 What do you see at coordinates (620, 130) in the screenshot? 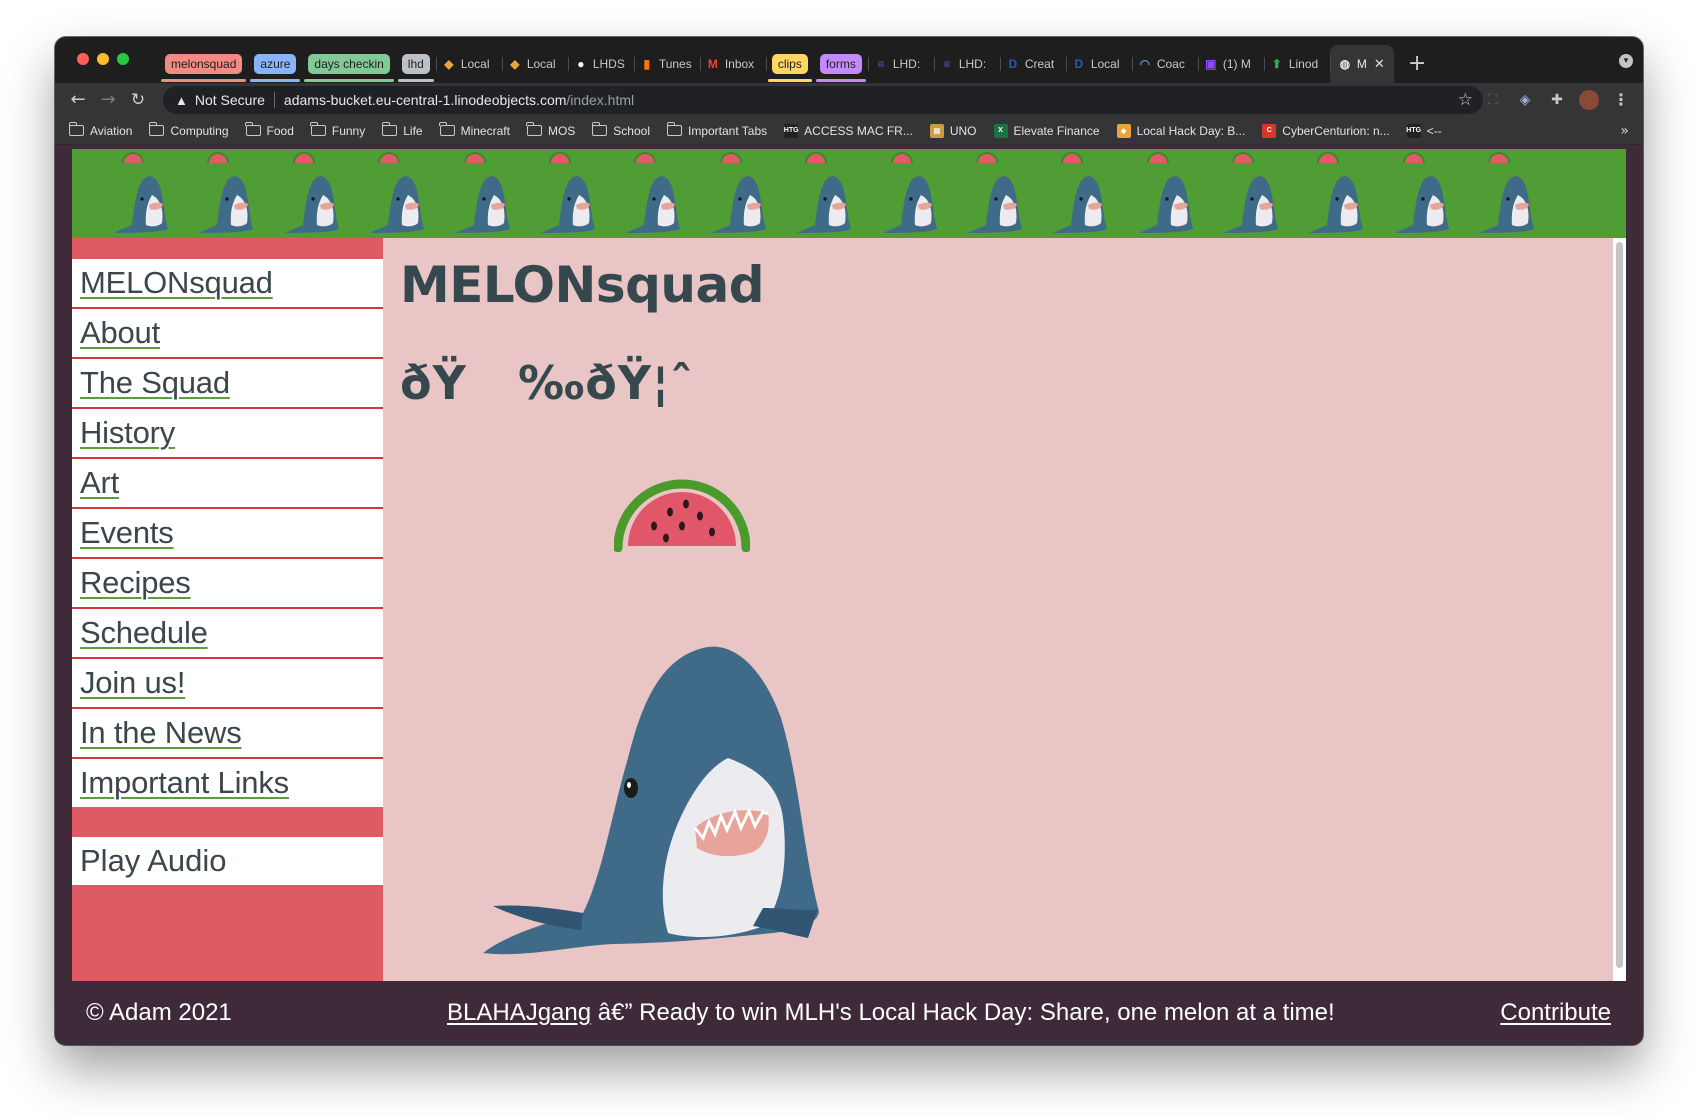
I see `bookmark-item: School` at bounding box center [620, 130].